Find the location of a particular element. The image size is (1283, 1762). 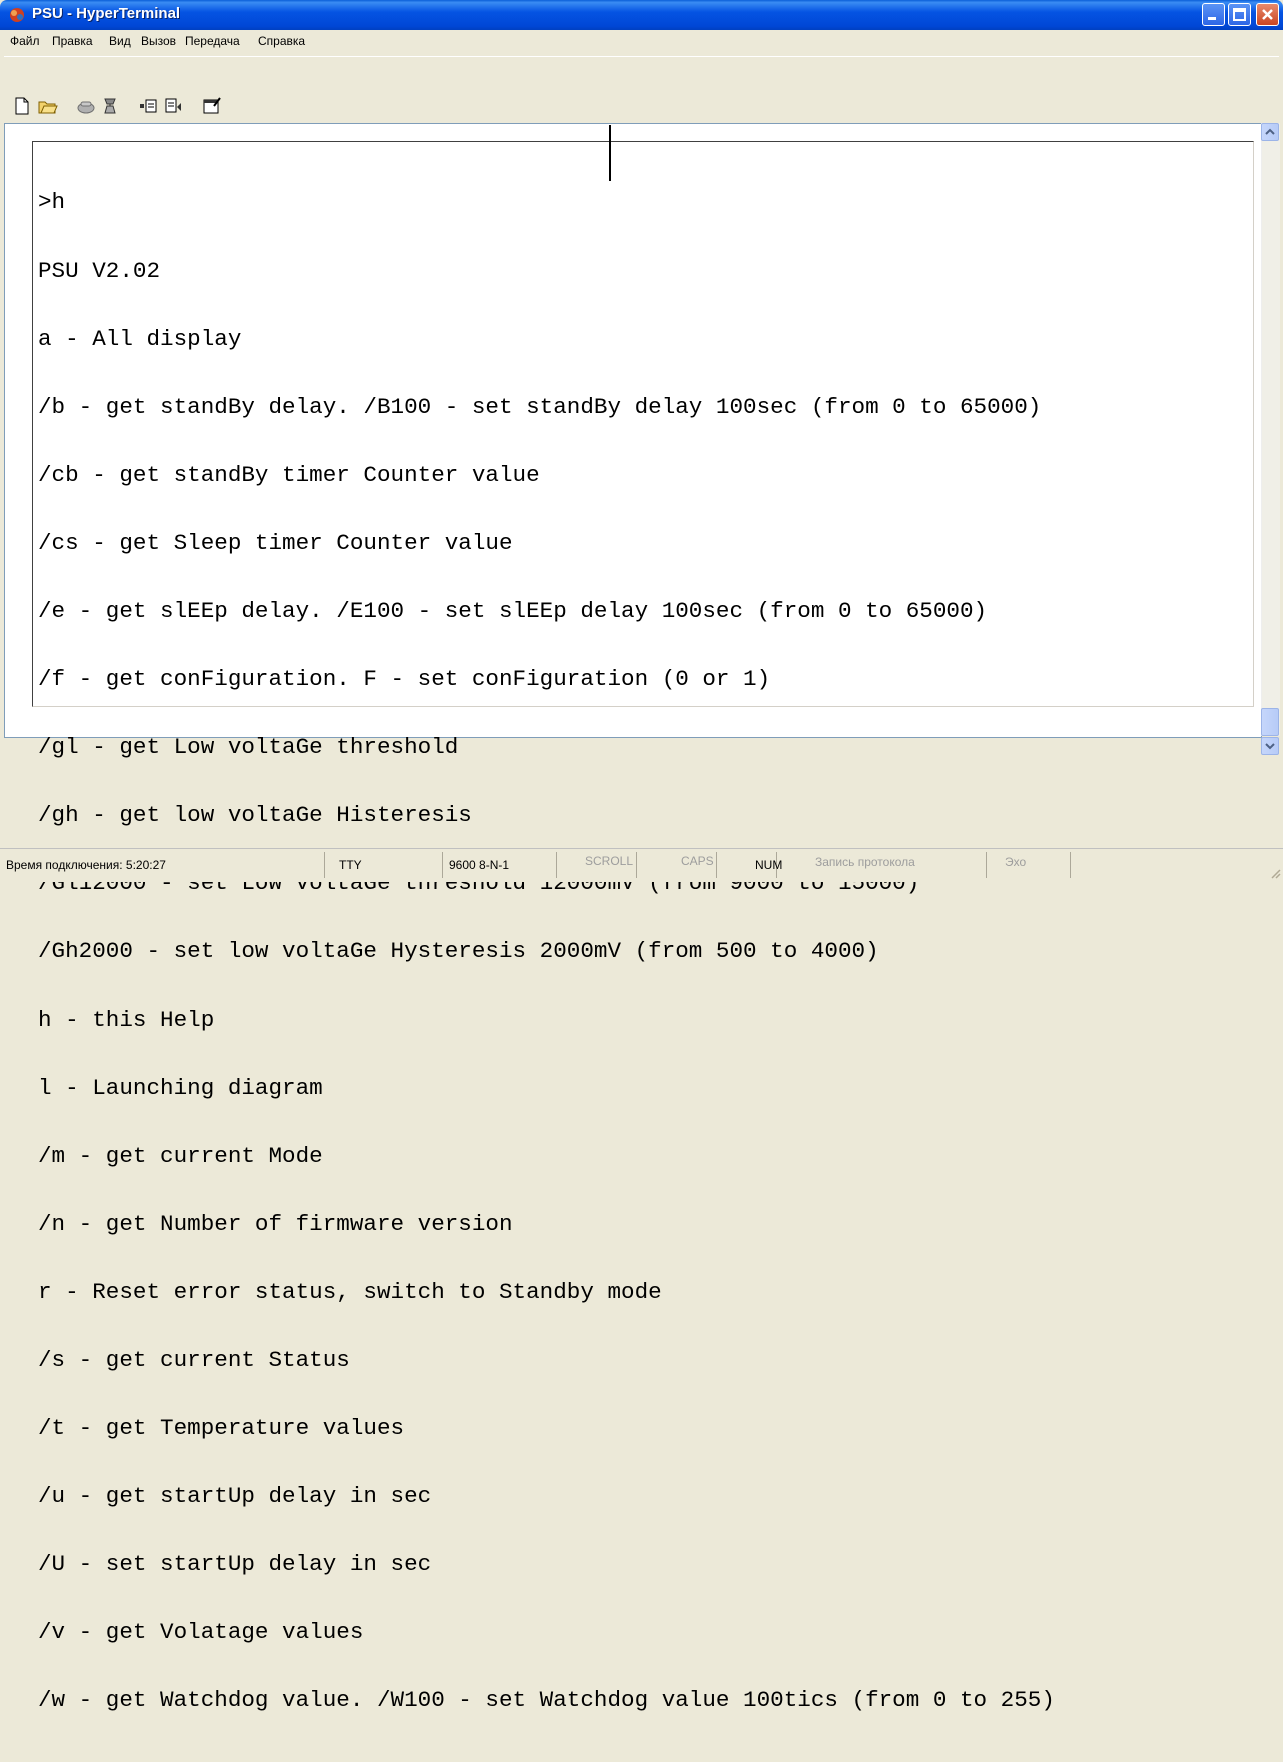

window-title: PSU - HyperTerminal is located at coordinates (106, 13).